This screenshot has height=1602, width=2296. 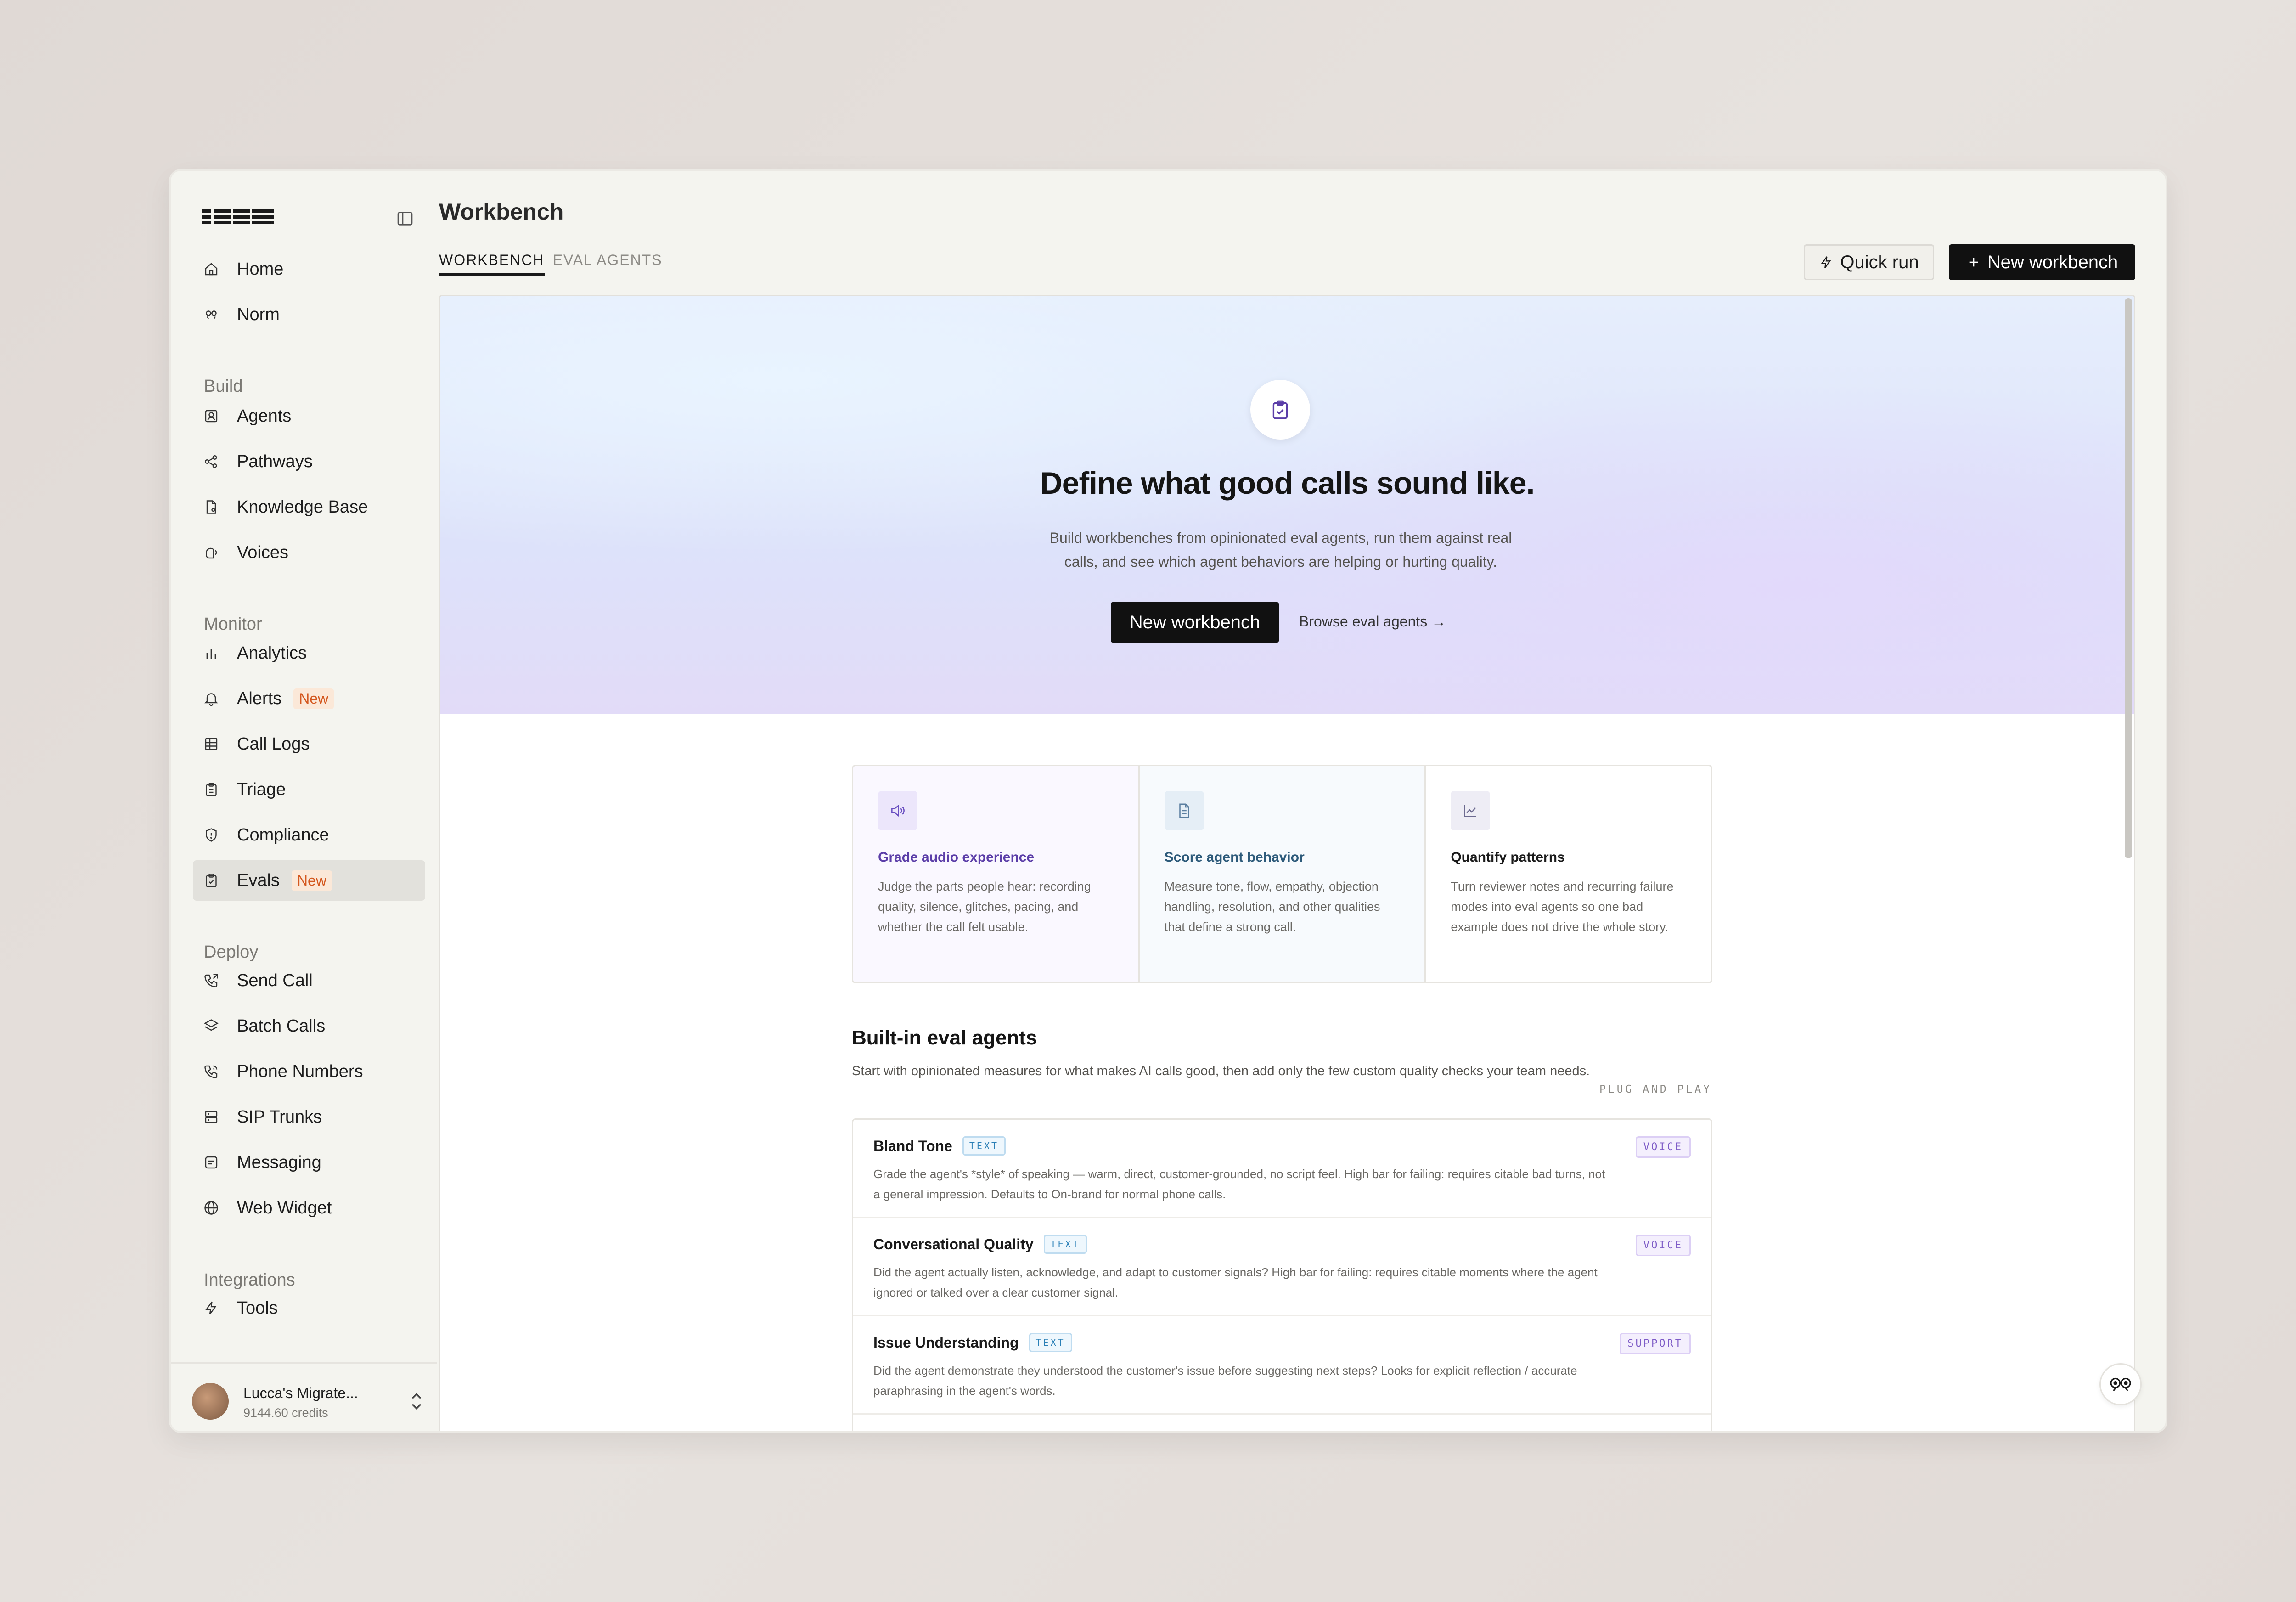 I want to click on file-icon, so click(x=211, y=507).